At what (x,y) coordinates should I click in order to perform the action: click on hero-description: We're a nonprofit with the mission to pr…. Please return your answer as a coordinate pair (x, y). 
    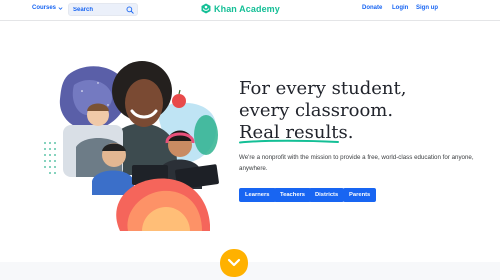
    Looking at the image, I should click on (356, 163).